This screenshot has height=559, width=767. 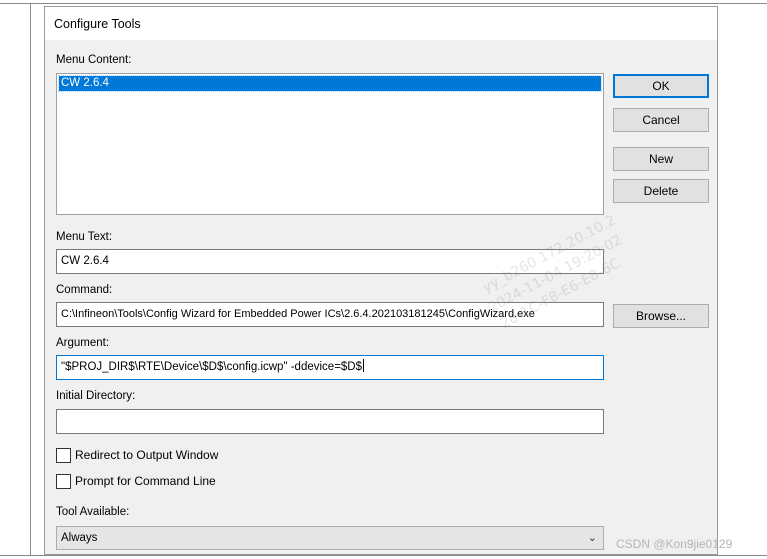 What do you see at coordinates (364, 365) in the screenshot?
I see `text-caret` at bounding box center [364, 365].